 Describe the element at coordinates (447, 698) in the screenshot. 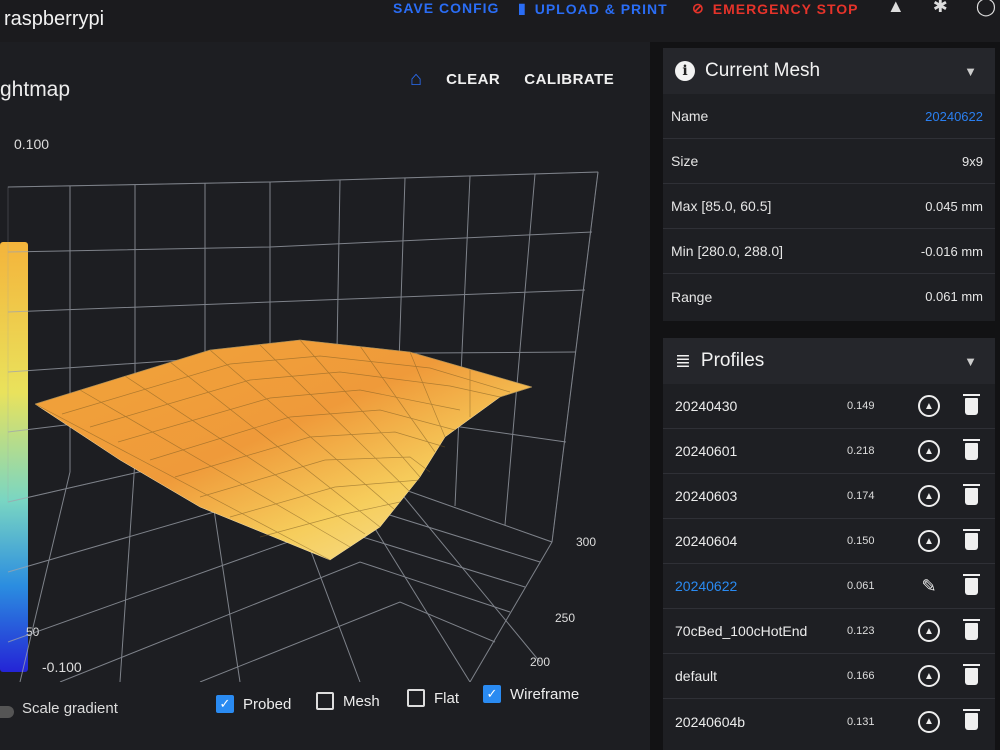

I see `checkbox-label-flat: Flat` at that location.